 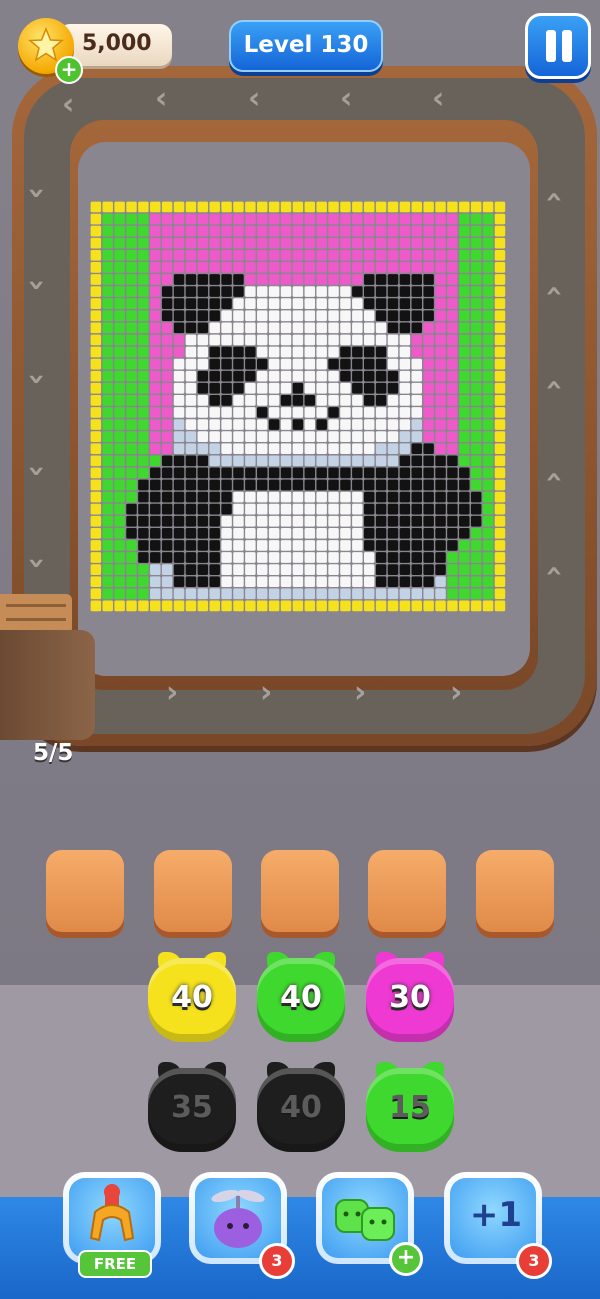 What do you see at coordinates (558, 46) in the screenshot?
I see `pause-button` at bounding box center [558, 46].